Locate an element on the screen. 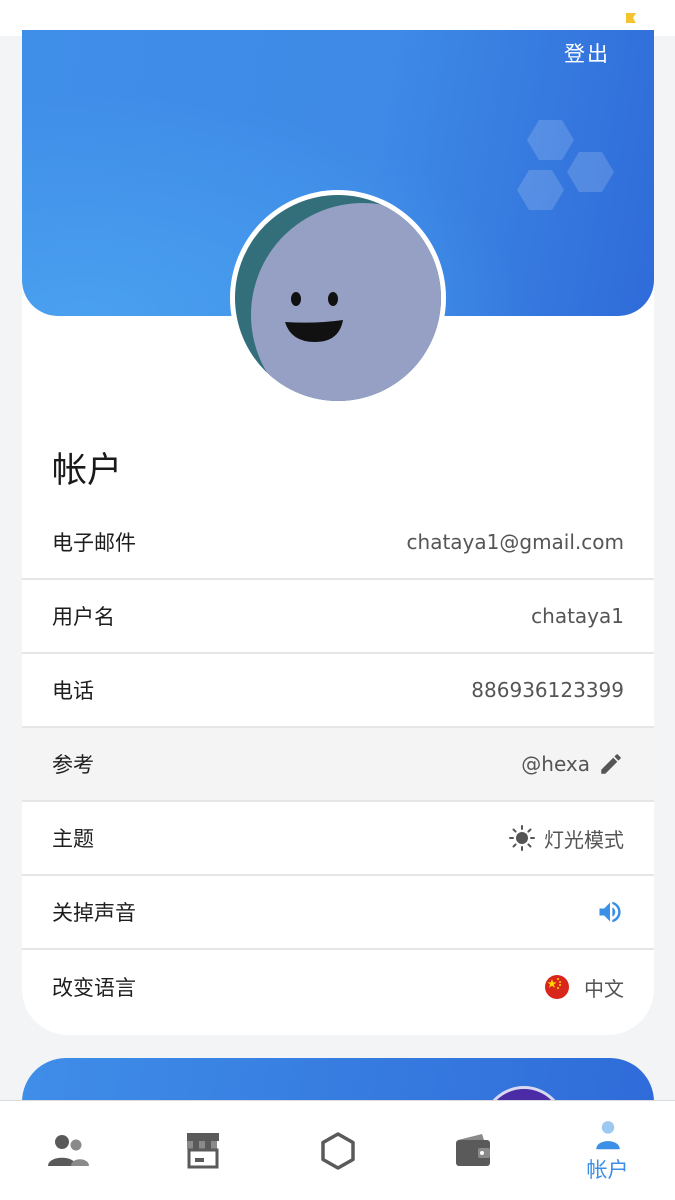  tab-hexa is located at coordinates (337, 1150).